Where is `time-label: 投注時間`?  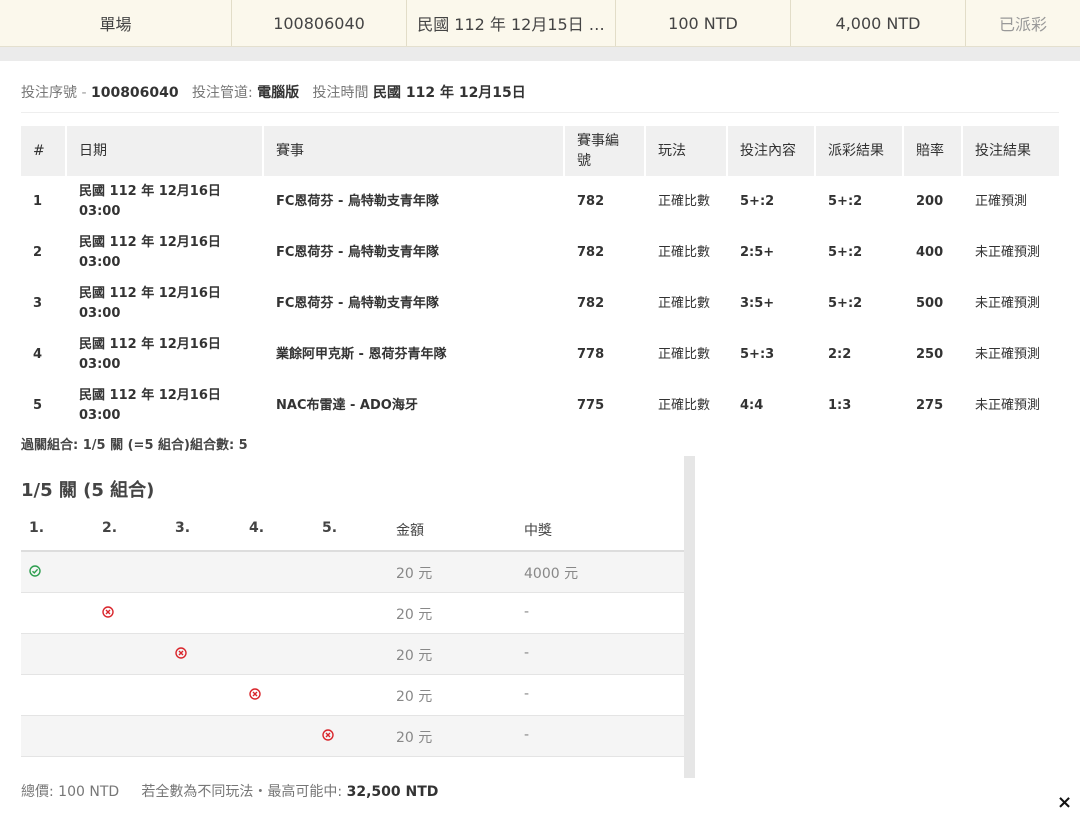 time-label: 投注時間 is located at coordinates (340, 93).